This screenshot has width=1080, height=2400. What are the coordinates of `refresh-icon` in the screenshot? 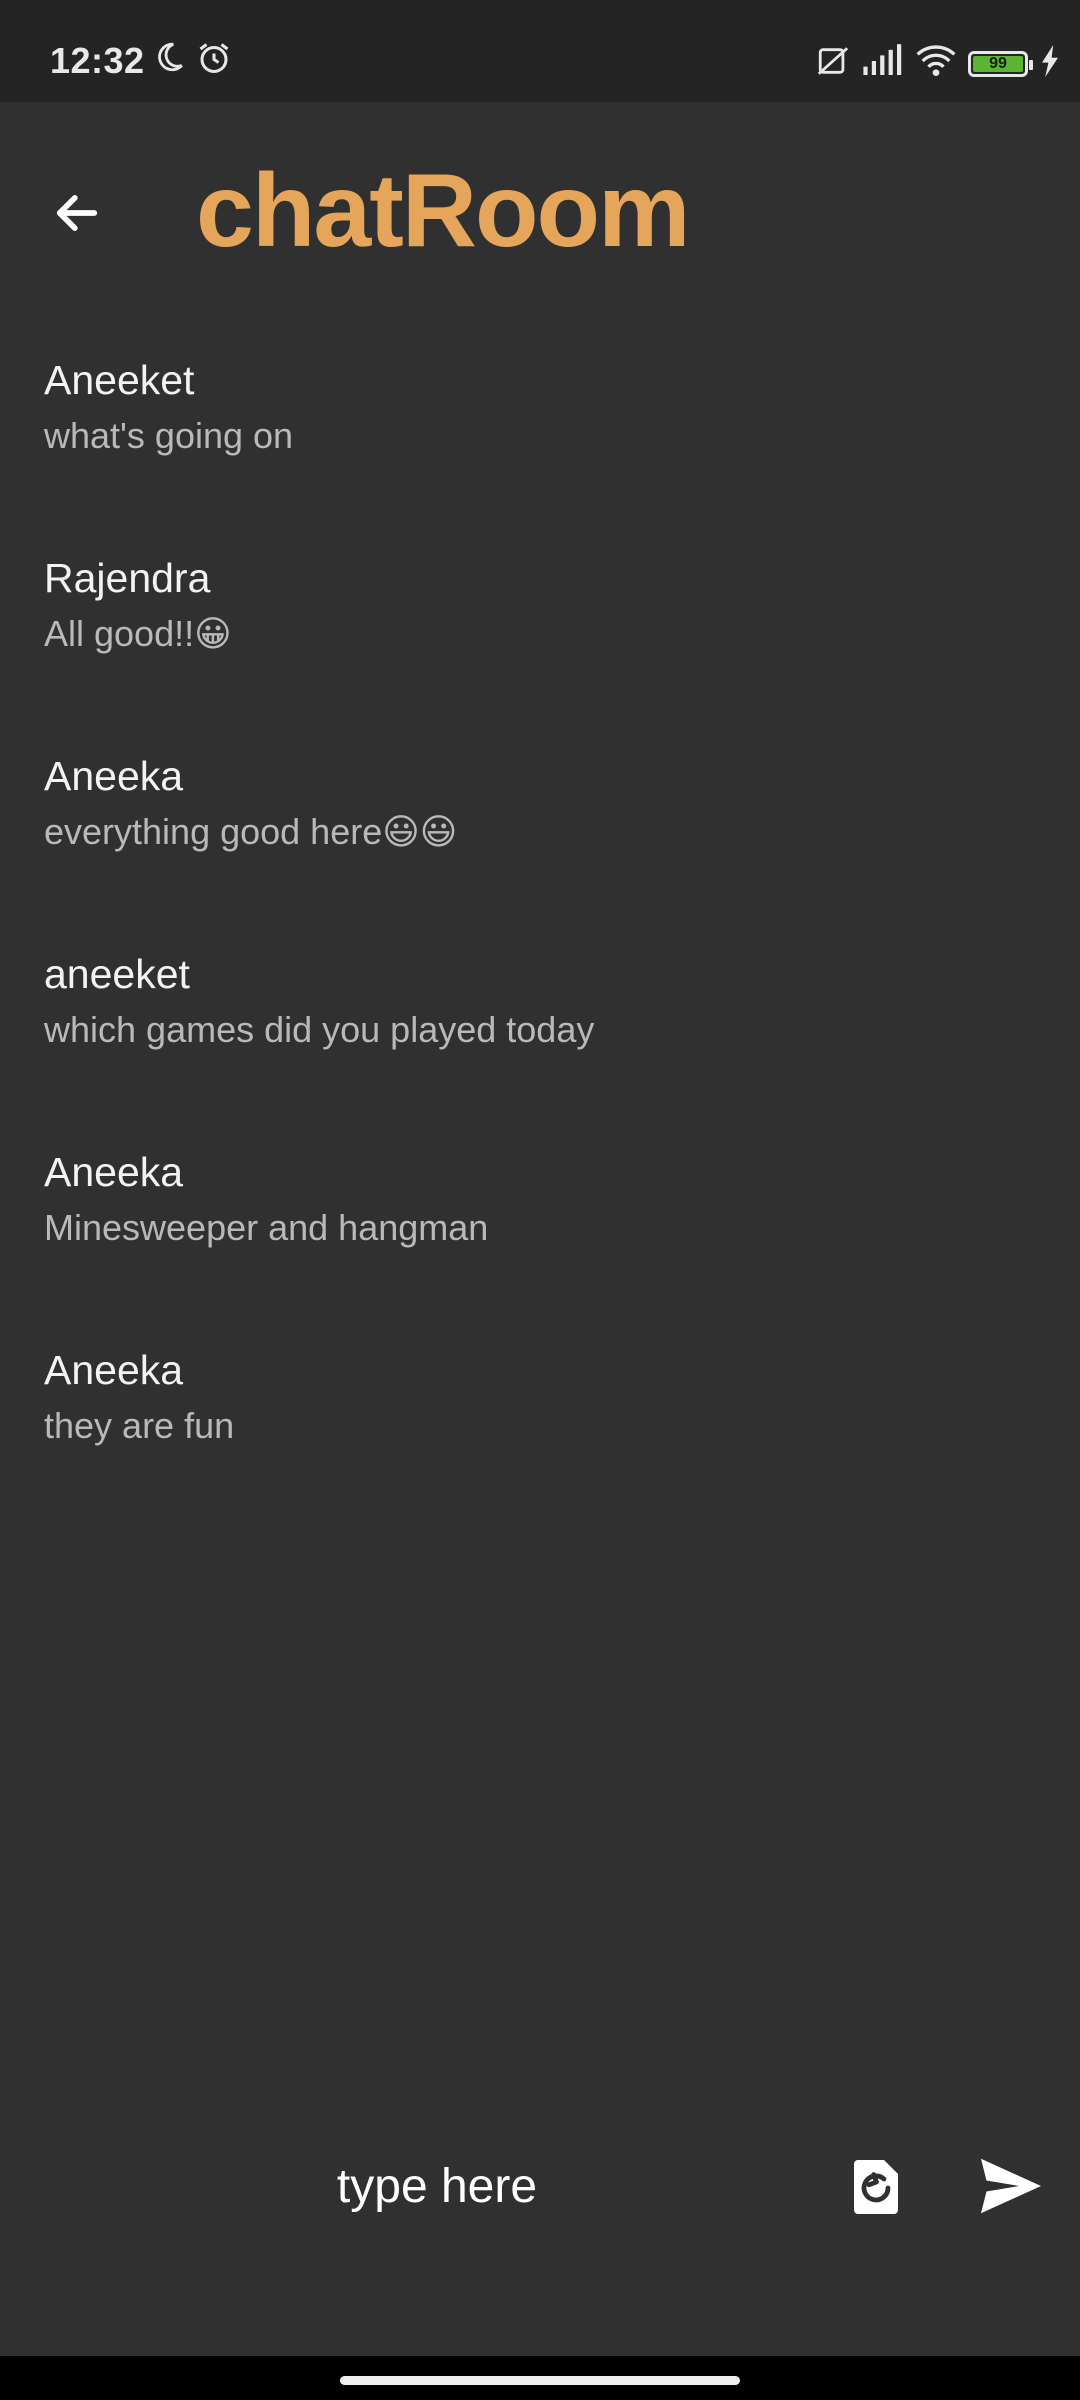 It's located at (876, 2187).